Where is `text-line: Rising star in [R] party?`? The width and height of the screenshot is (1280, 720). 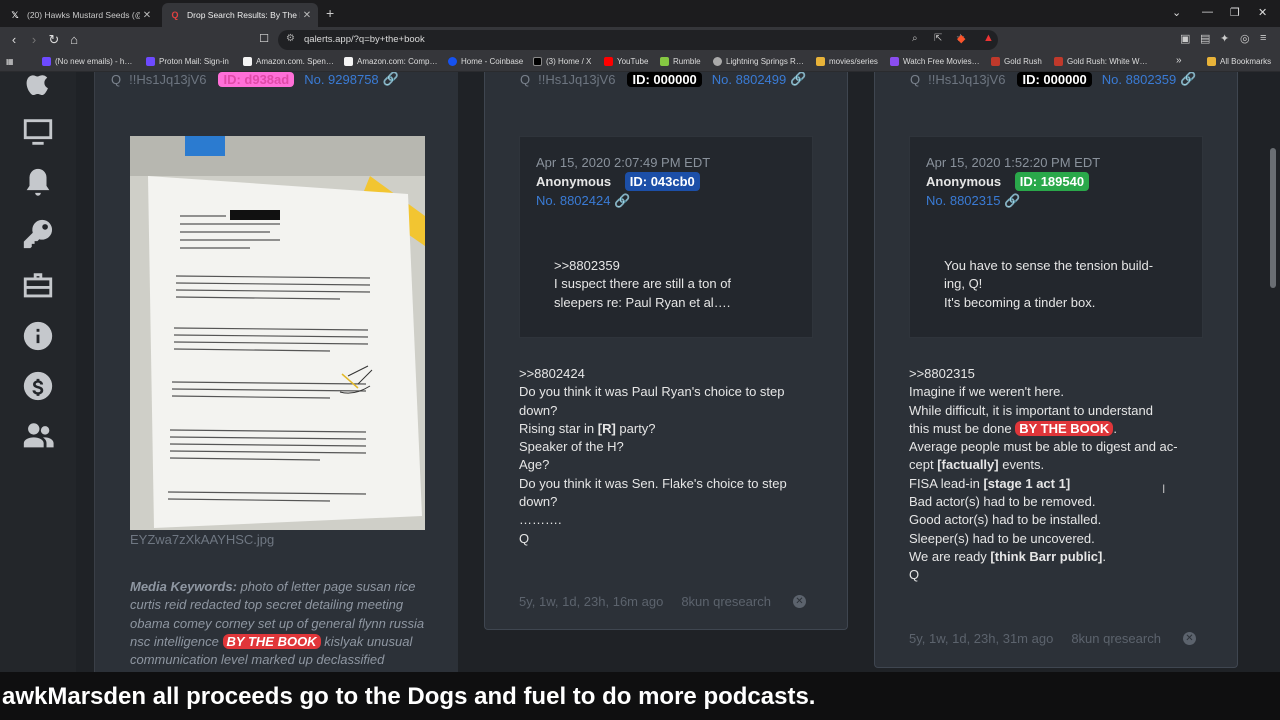
text-line: Rising star in [R] party? is located at coordinates (674, 429).